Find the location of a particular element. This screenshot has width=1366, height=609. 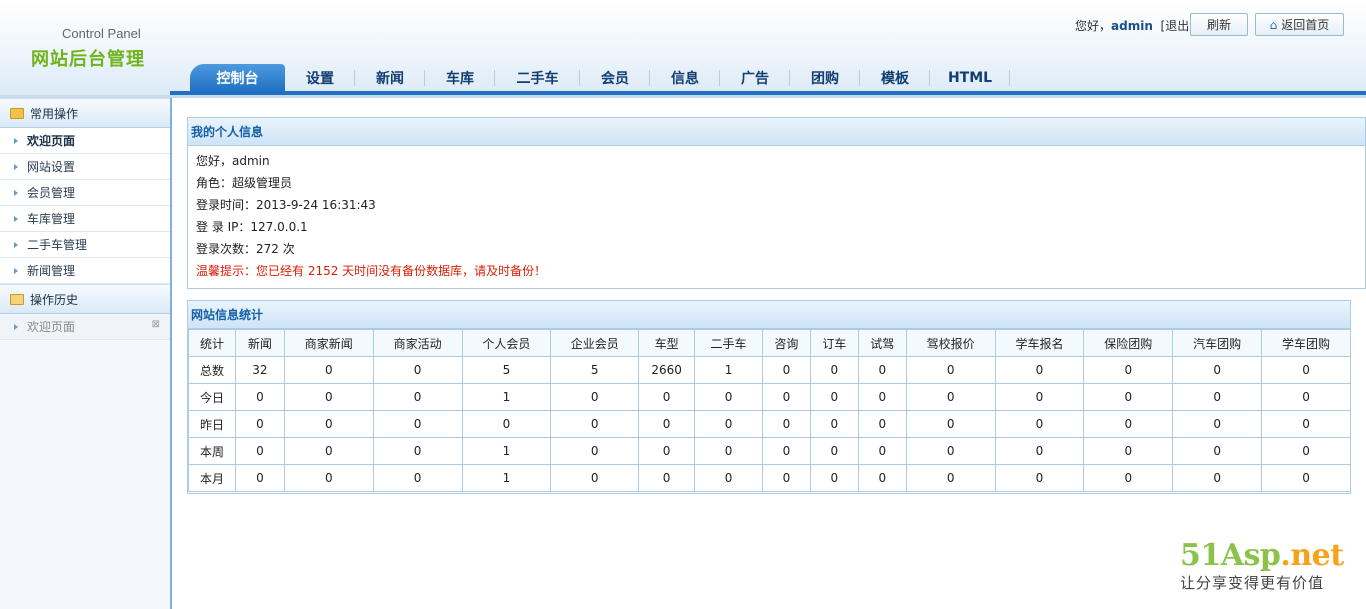

sidebar-item-used-cars: 二手车管理 is located at coordinates (85, 245).